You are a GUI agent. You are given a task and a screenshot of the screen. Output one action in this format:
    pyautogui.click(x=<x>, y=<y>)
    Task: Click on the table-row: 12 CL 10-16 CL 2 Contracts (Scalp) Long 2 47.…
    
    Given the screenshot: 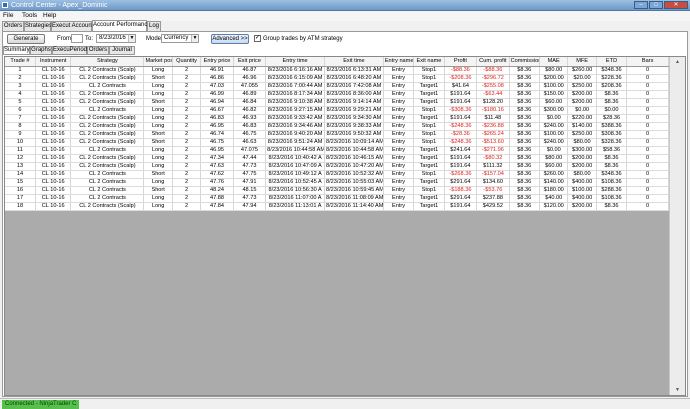 What is the action you would take?
    pyautogui.click(x=337, y=158)
    